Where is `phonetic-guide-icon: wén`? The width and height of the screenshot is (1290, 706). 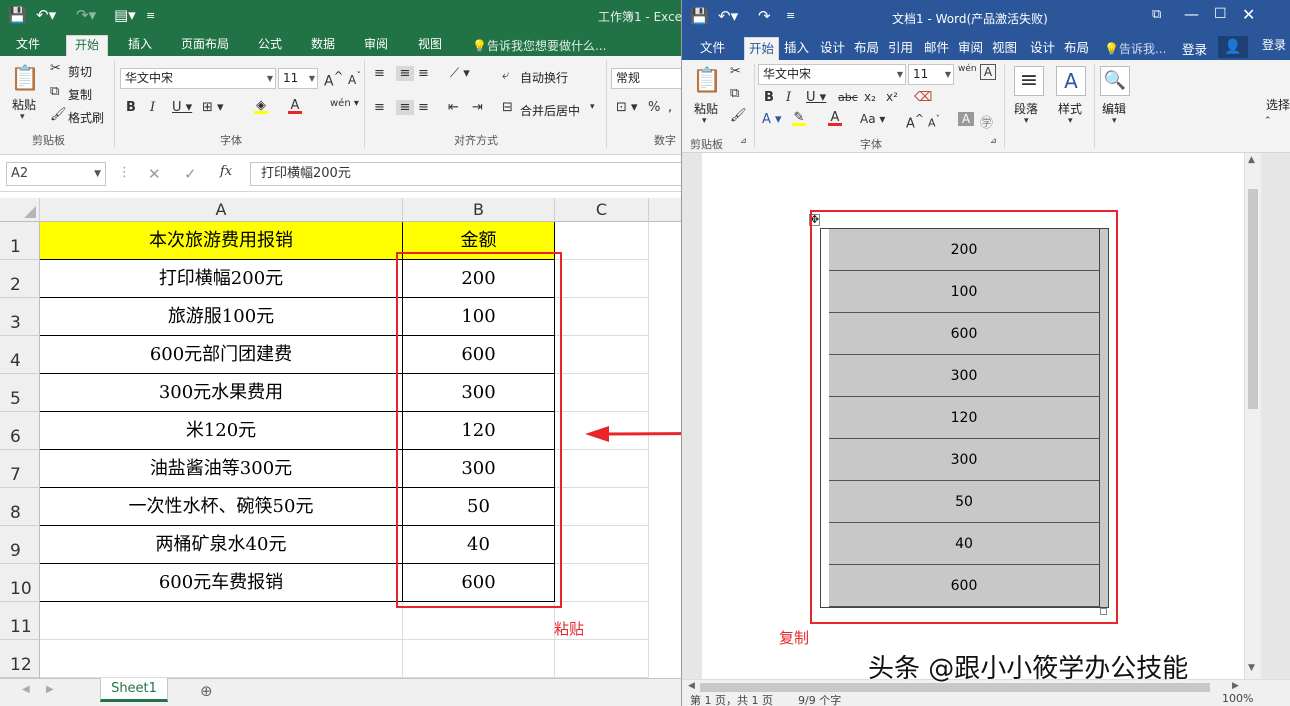 phonetic-guide-icon: wén is located at coordinates (967, 69).